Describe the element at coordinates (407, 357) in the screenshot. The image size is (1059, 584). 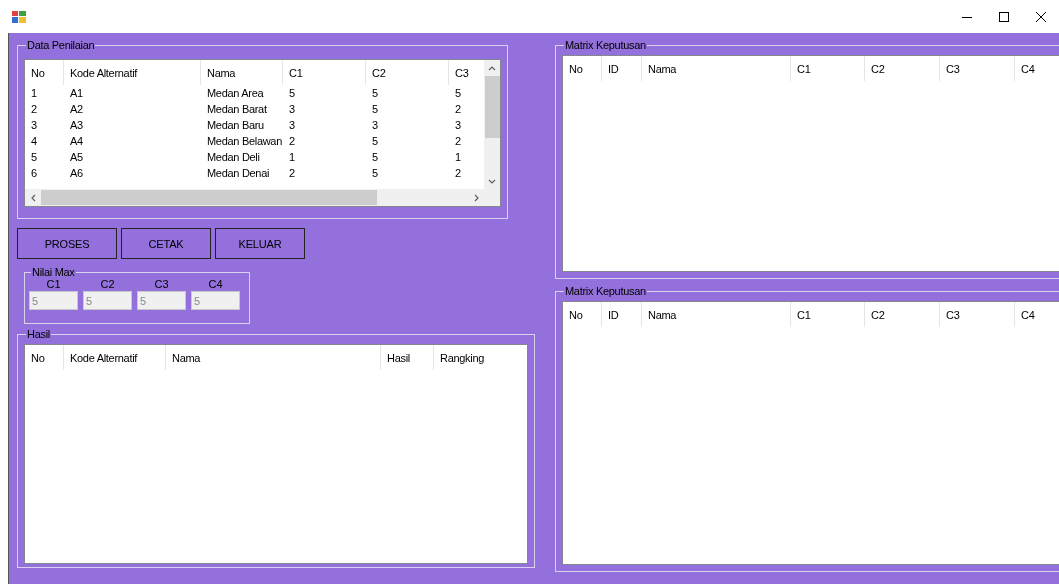
I see `column-header: Hasil` at that location.